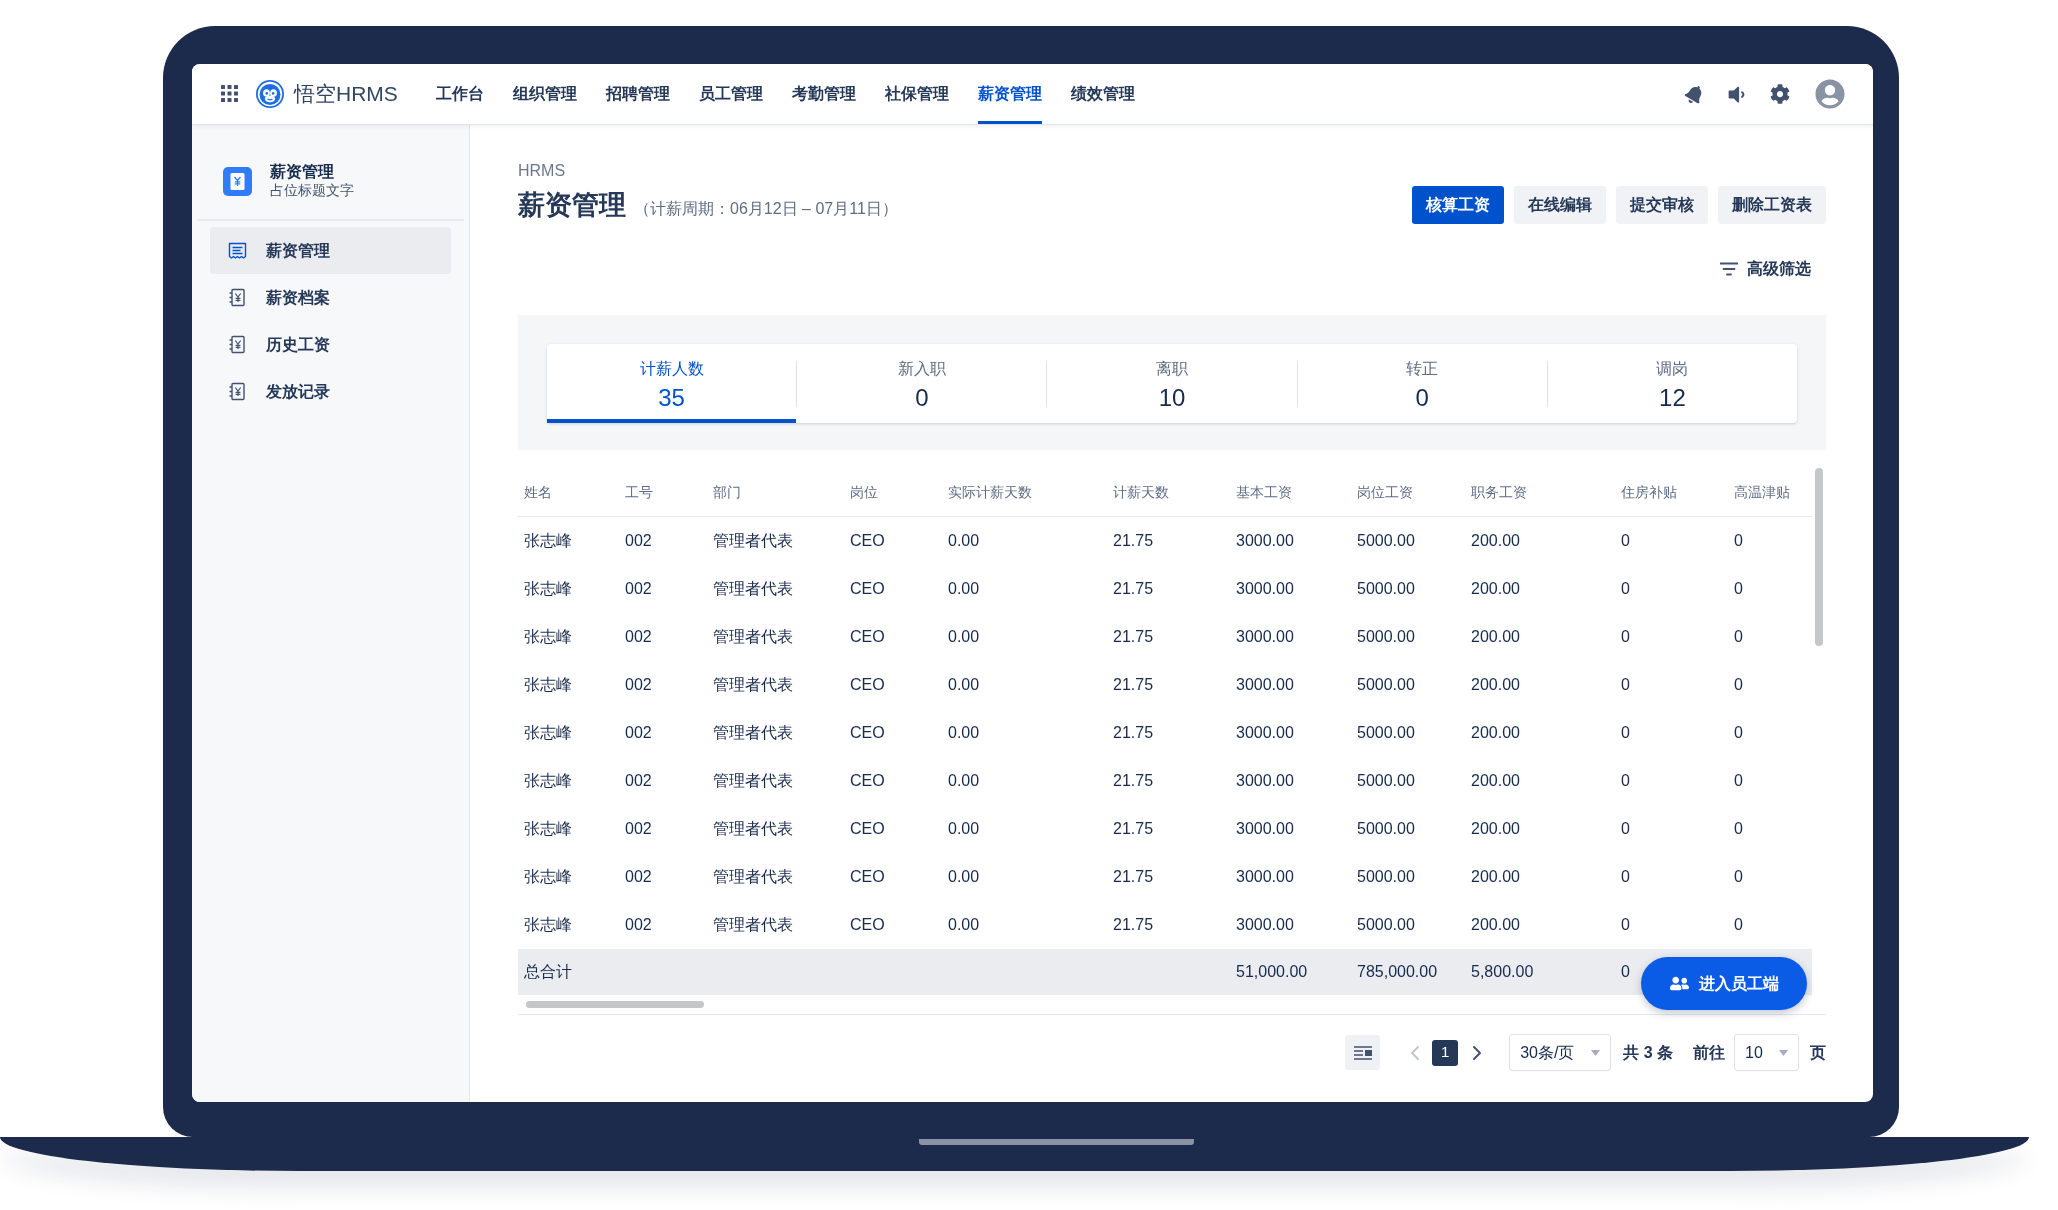 This screenshot has height=1210, width=2058. I want to click on caret-down-icon, so click(1596, 1052).